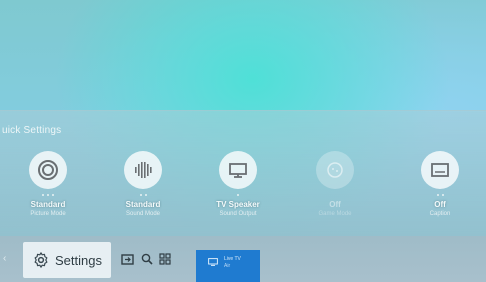  Describe the element at coordinates (335, 214) in the screenshot. I see `game-mode-label: Game Mode` at that location.